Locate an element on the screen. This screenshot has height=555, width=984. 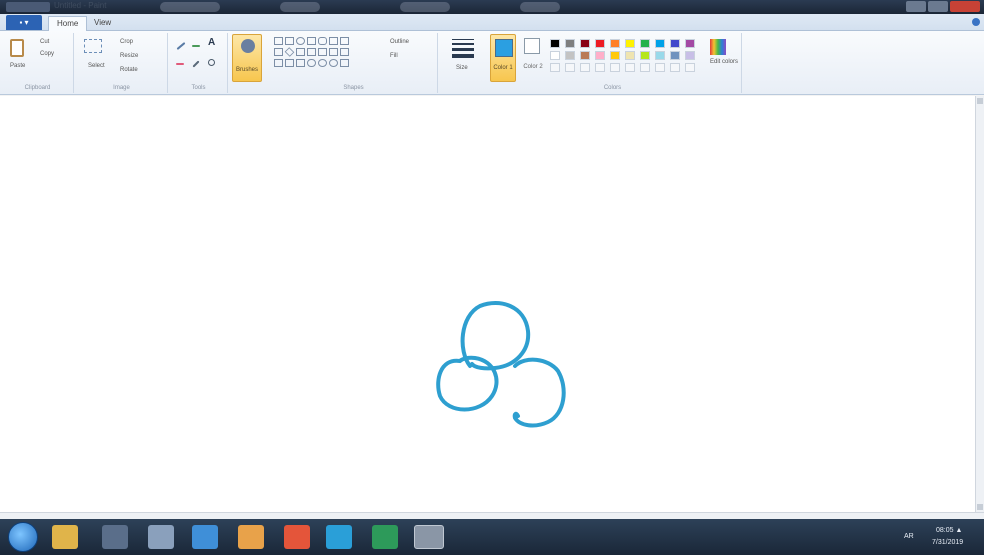
polygon-shape-icon is located at coordinates (333, 41).